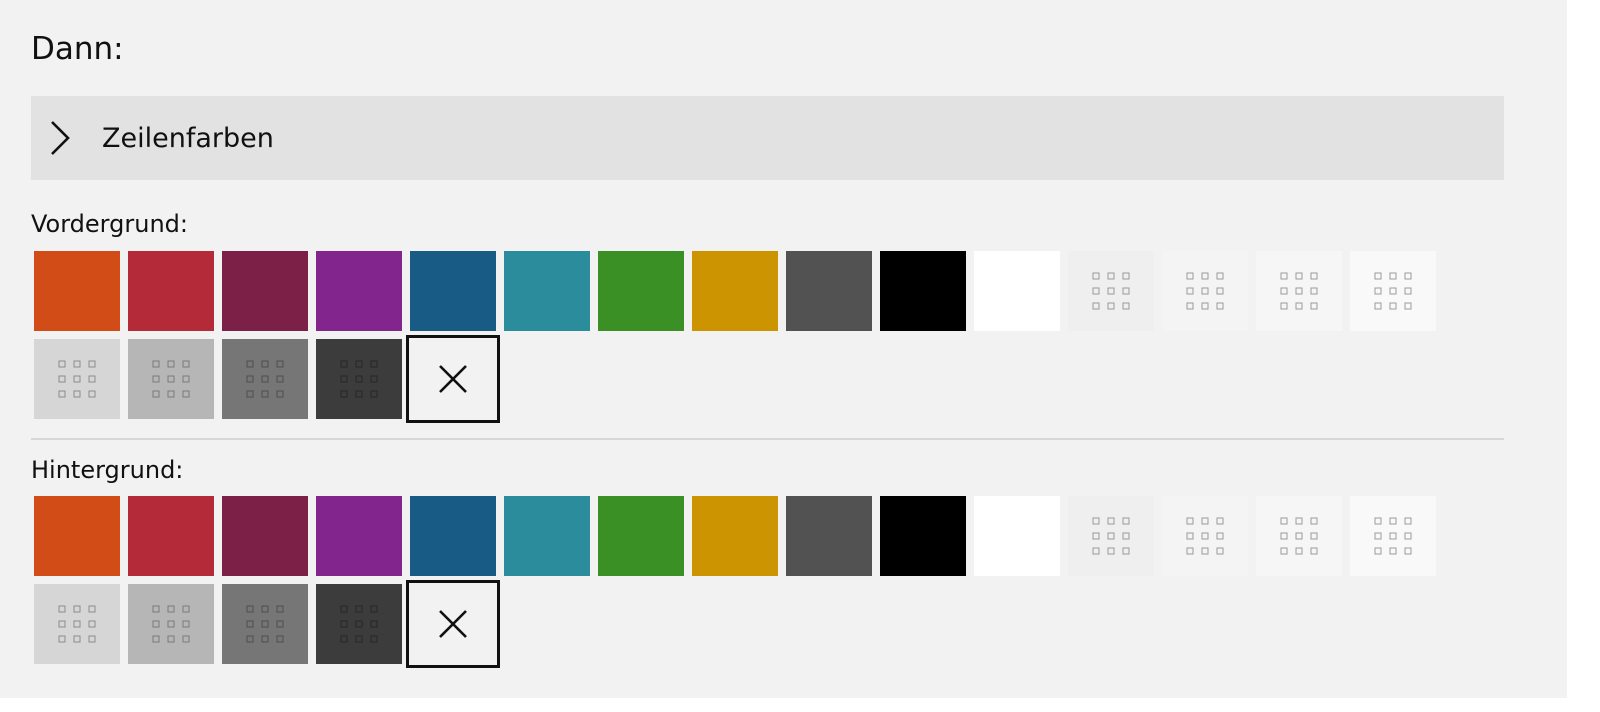 The height and width of the screenshot is (712, 1600). I want to click on foreground-swatch-gold, so click(735, 291).